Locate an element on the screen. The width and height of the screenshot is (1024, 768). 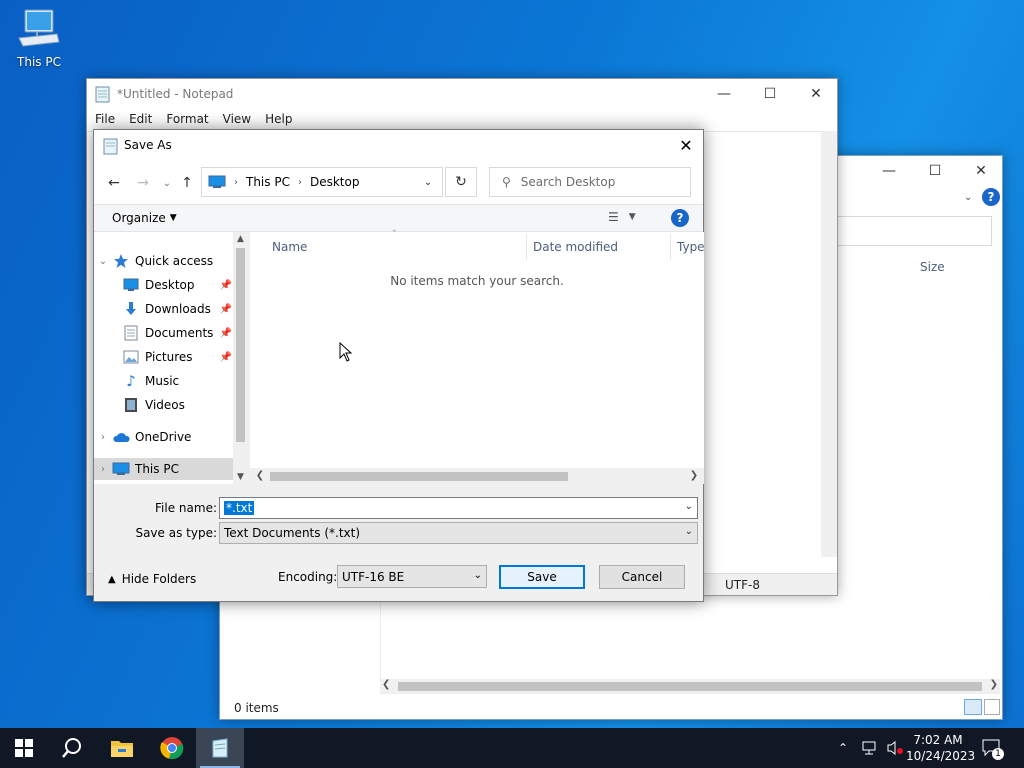
nav-item-label: Music is located at coordinates (162, 381).